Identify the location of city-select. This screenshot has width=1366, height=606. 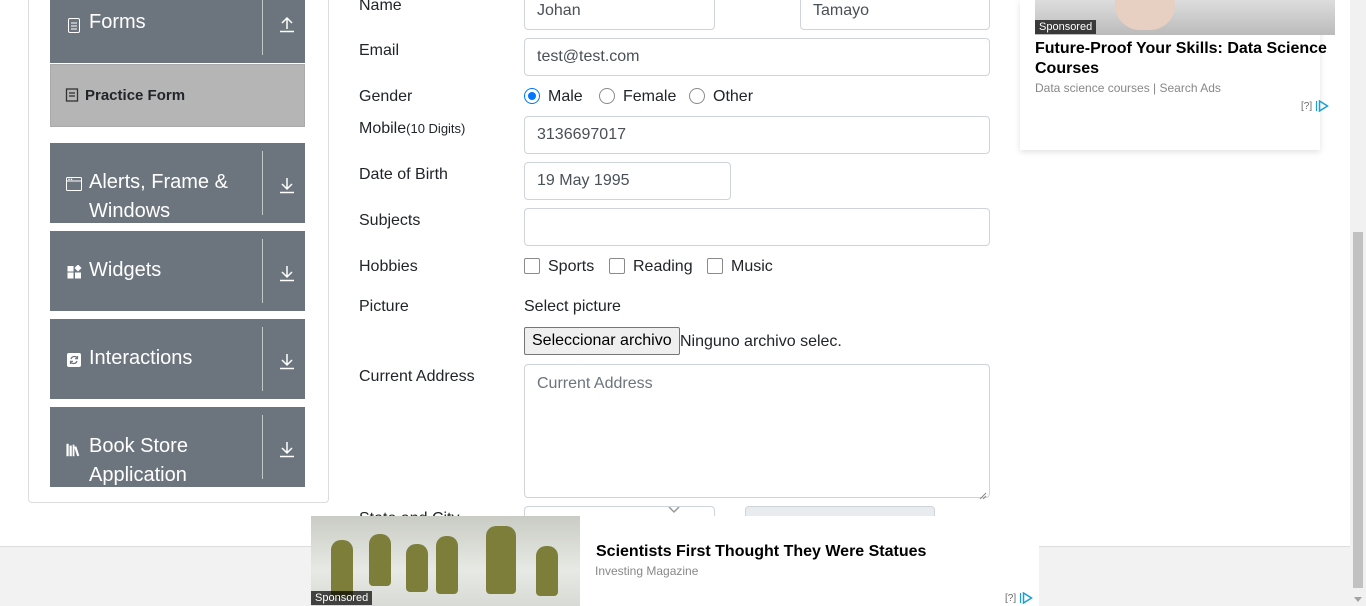
(840, 511).